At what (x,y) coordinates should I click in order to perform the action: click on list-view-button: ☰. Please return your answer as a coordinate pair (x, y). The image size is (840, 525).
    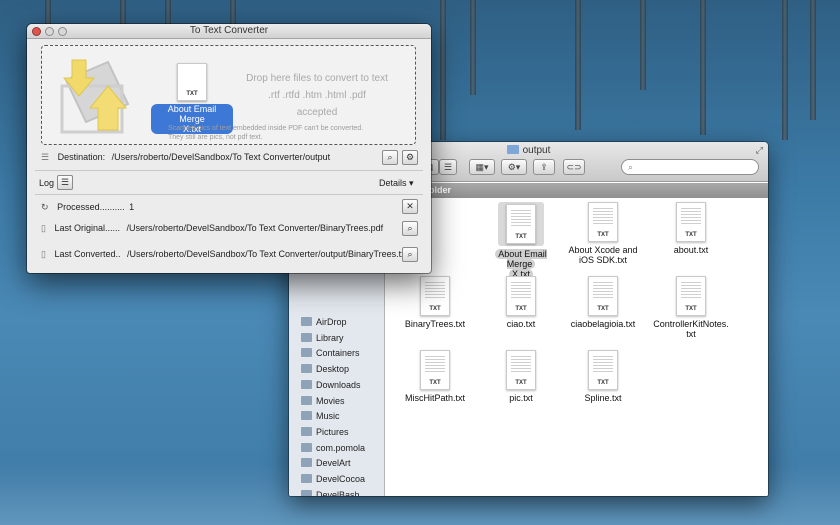
    Looking at the image, I should click on (448, 167).